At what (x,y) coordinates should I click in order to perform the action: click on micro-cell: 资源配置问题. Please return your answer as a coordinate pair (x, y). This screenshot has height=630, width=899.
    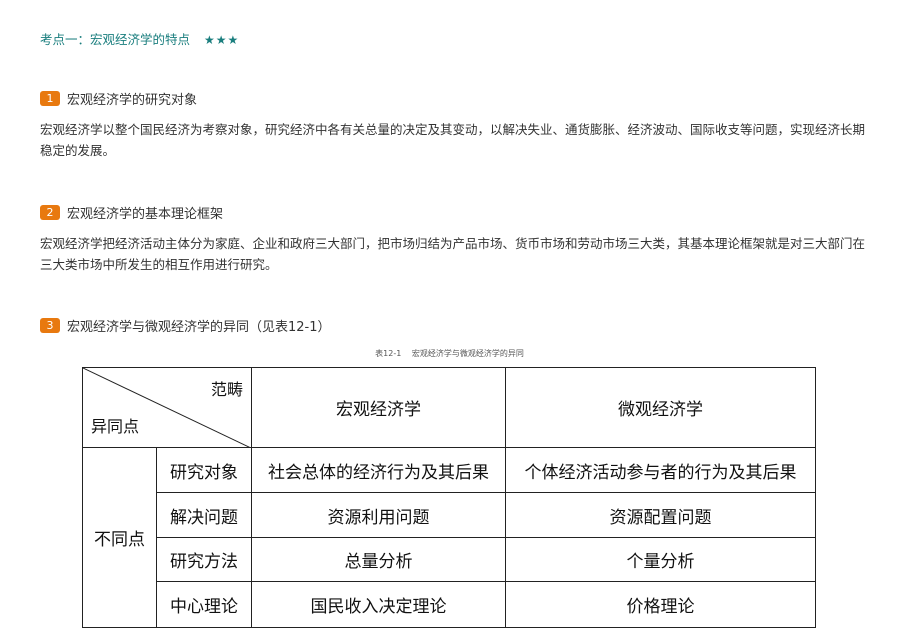
    Looking at the image, I should click on (660, 515).